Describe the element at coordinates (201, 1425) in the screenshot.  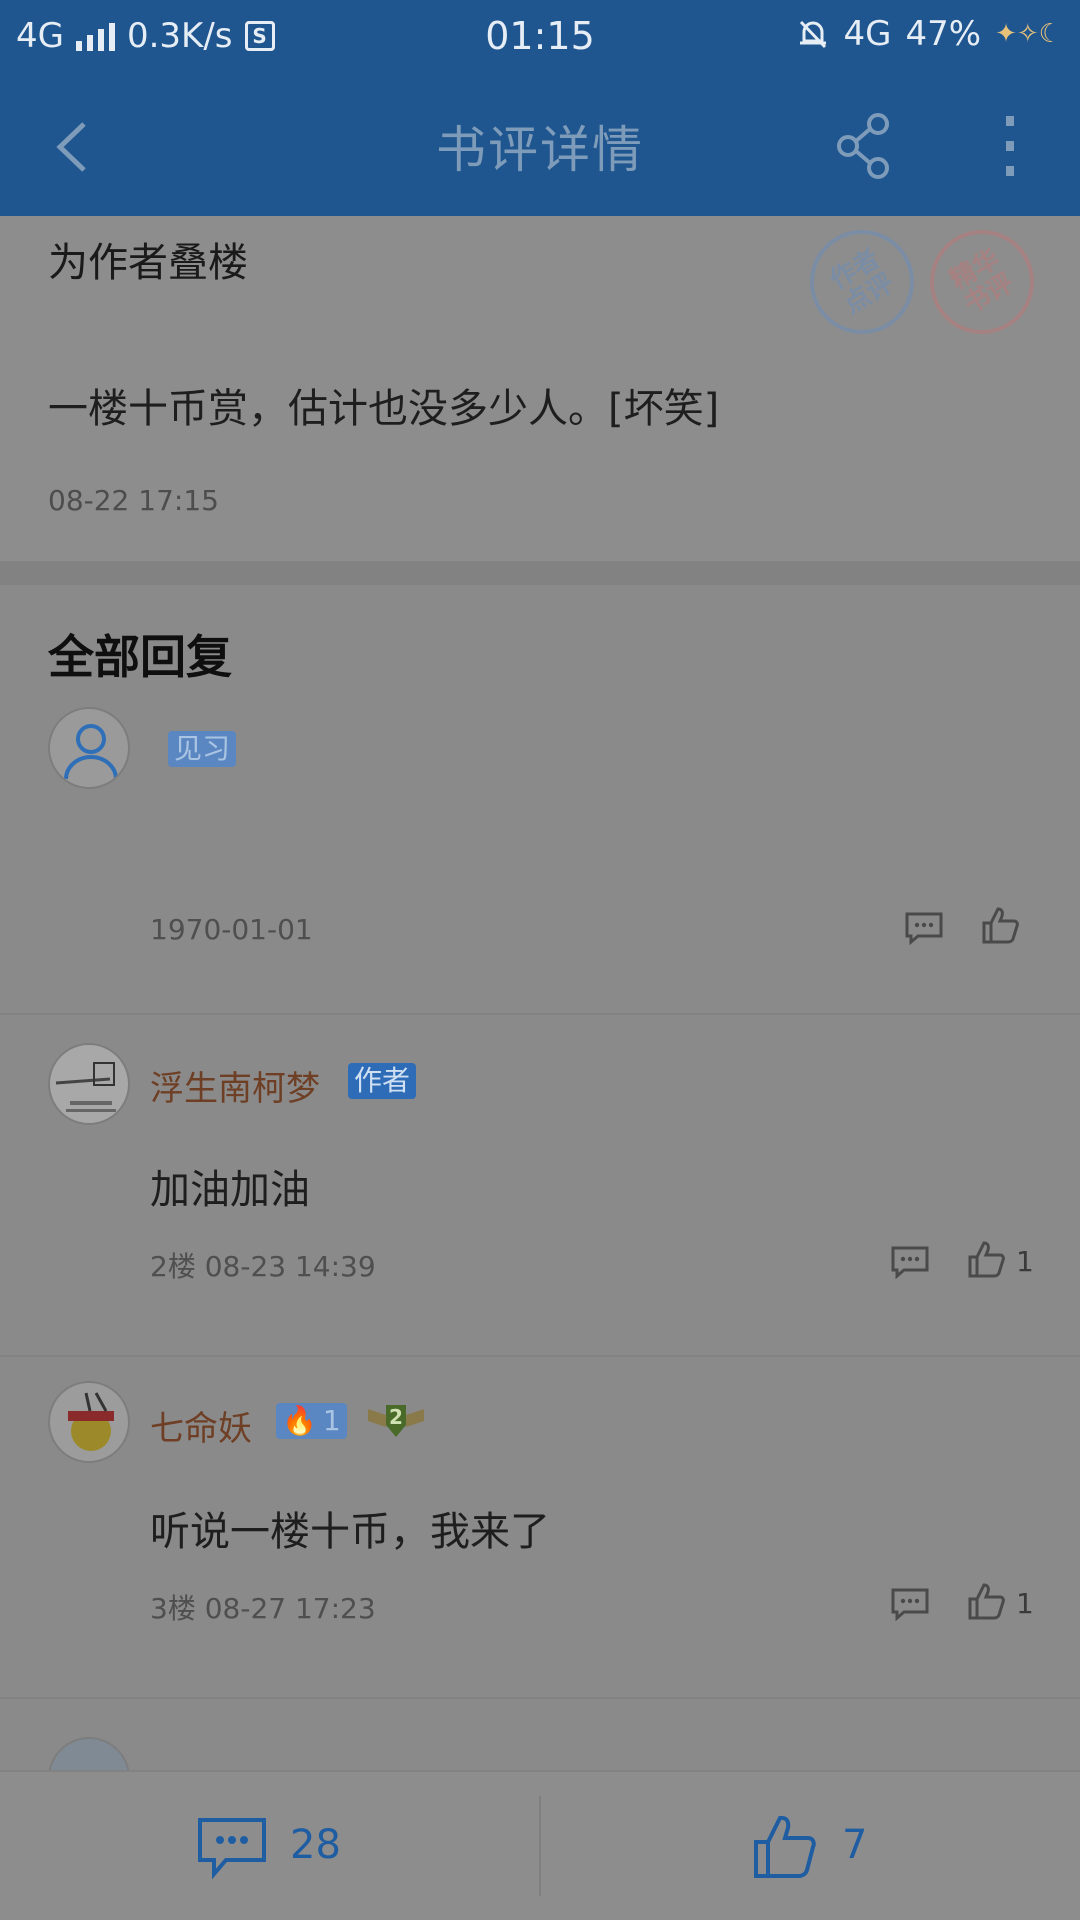
I see `reply-username: 七命妖` at that location.